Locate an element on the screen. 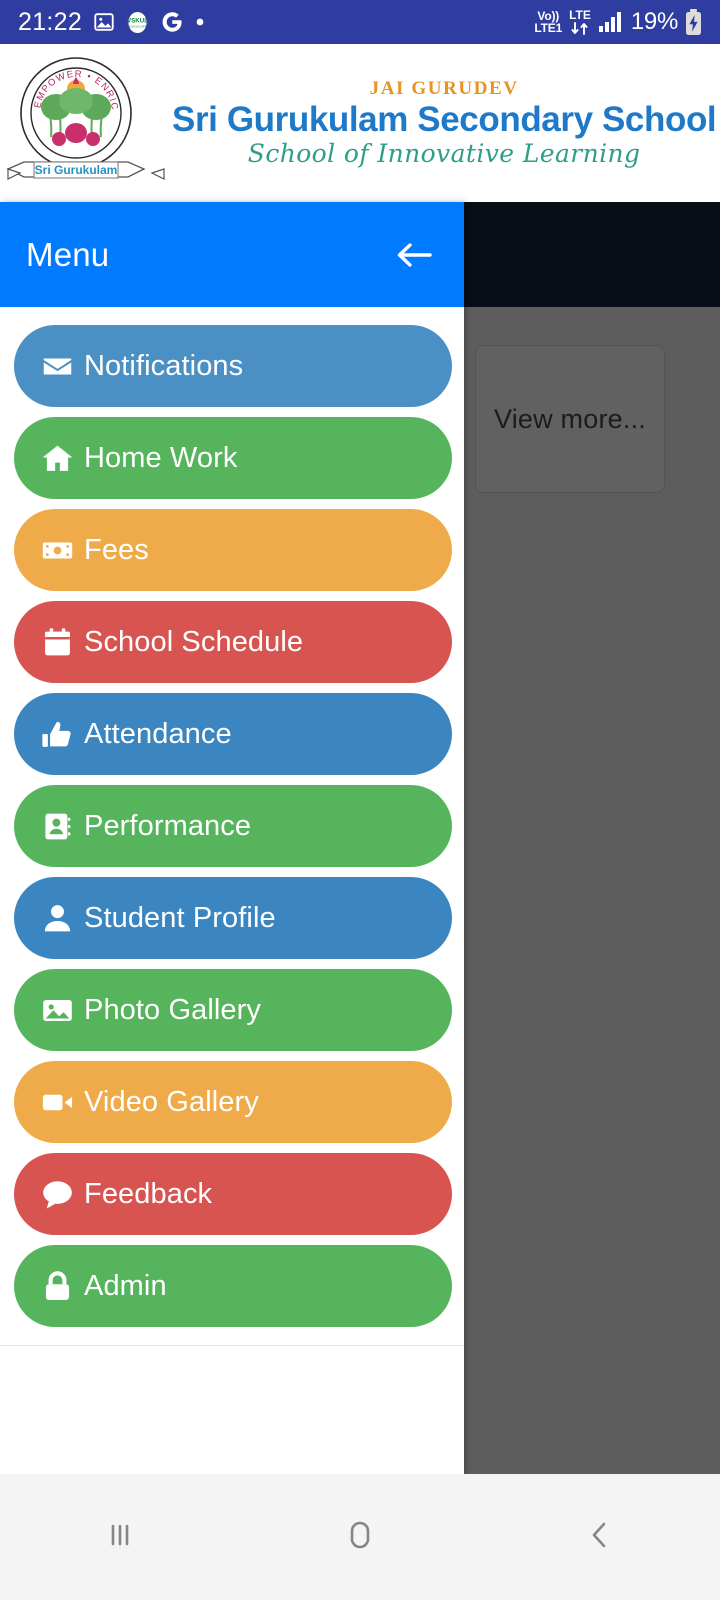 The height and width of the screenshot is (1600, 720). menu-item-admin: Admin is located at coordinates (233, 1286).